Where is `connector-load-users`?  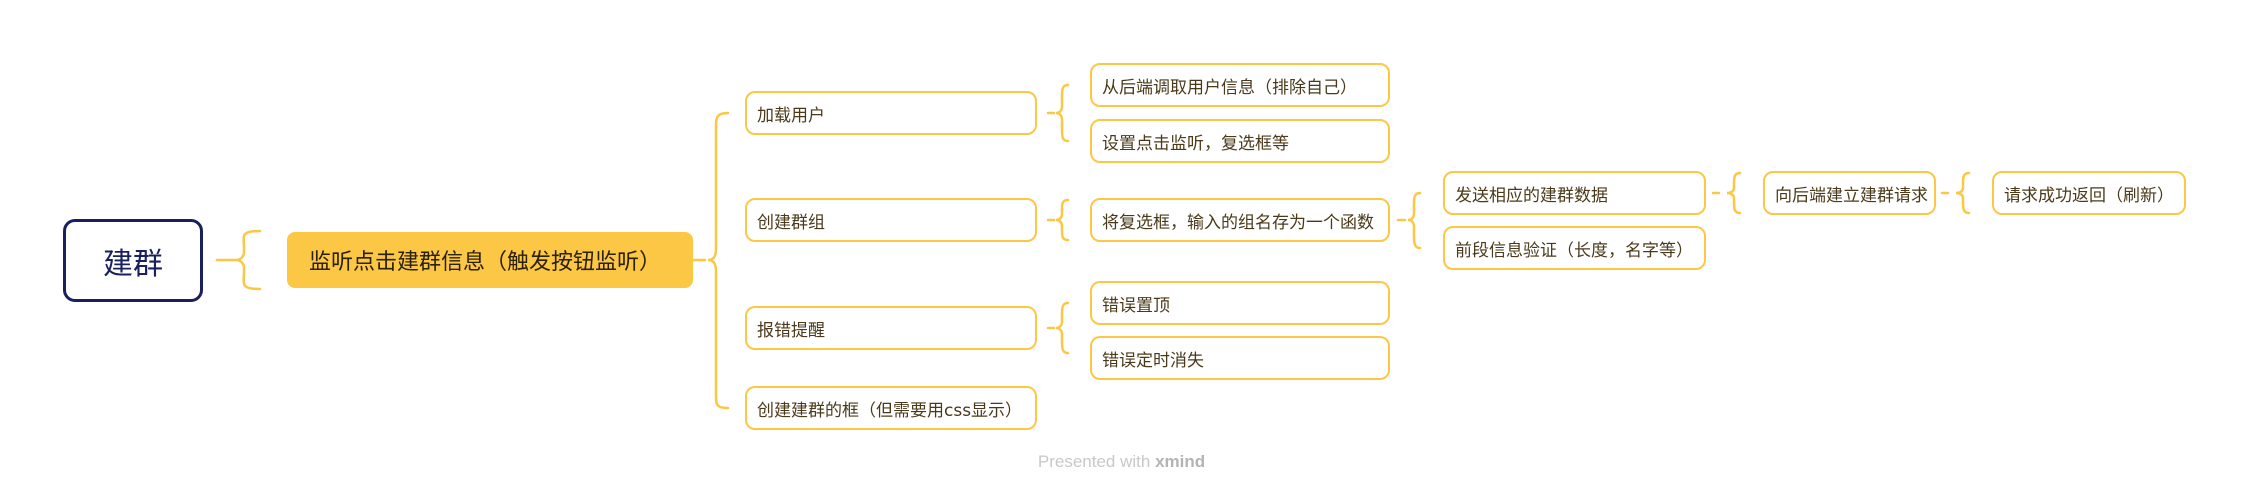
connector-load-users is located at coordinates (1058, 113).